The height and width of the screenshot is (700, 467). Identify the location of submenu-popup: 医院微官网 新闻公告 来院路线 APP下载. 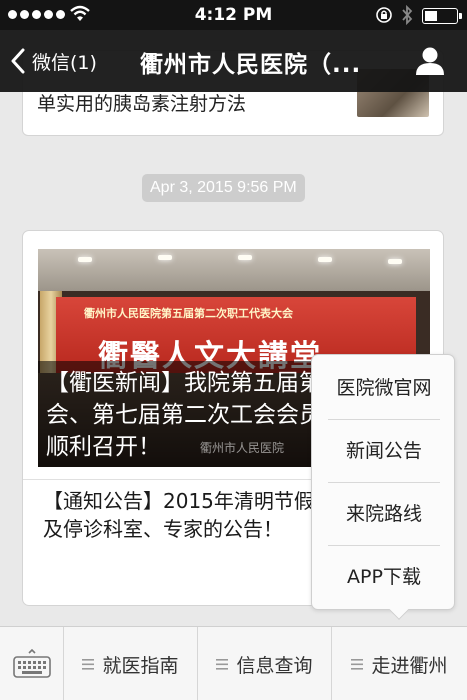
(383, 487).